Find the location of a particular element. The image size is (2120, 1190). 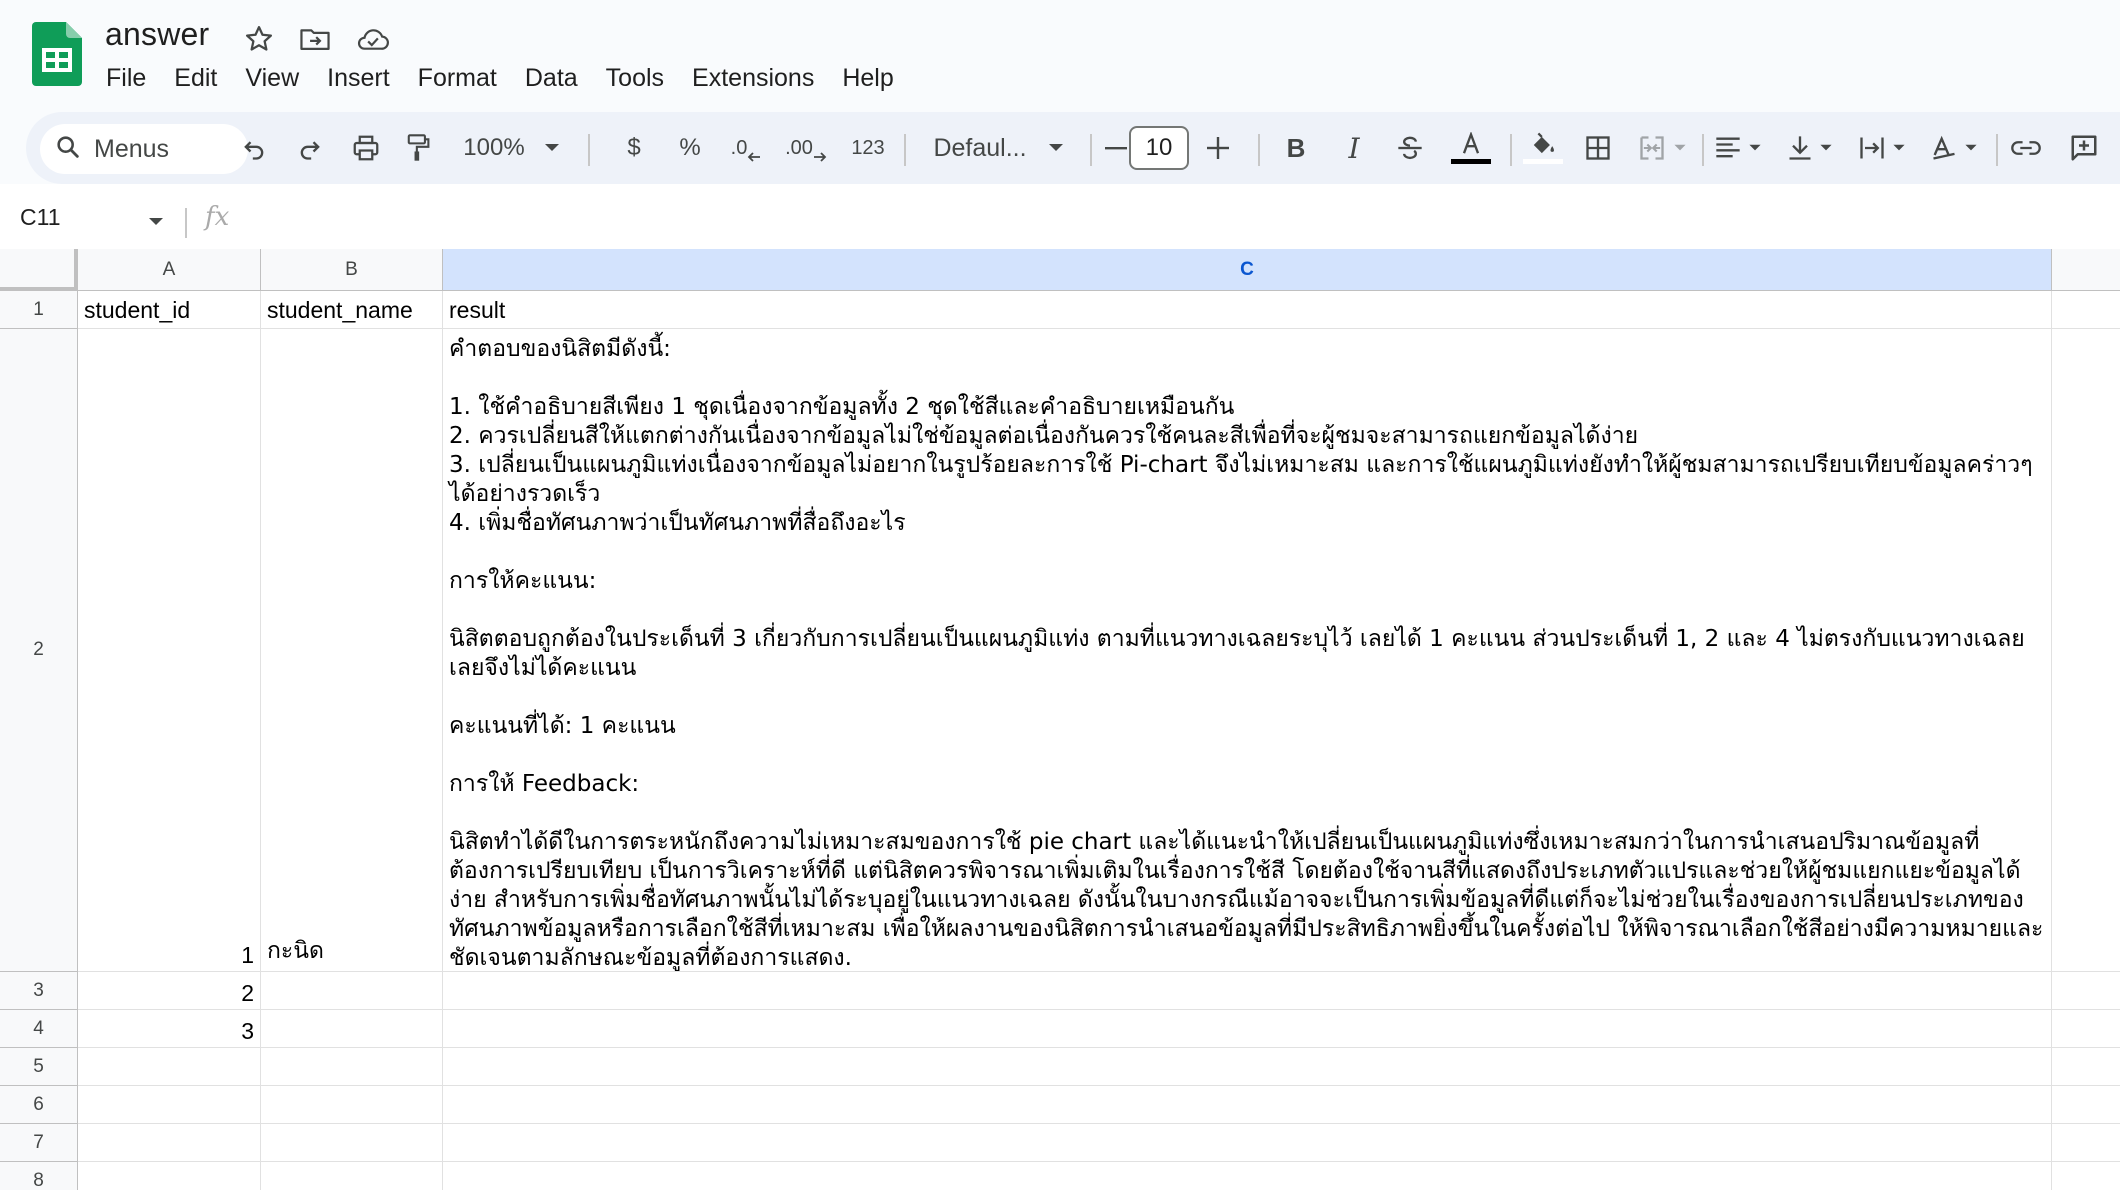

font-family-dropdown-icon is located at coordinates (1056, 148).